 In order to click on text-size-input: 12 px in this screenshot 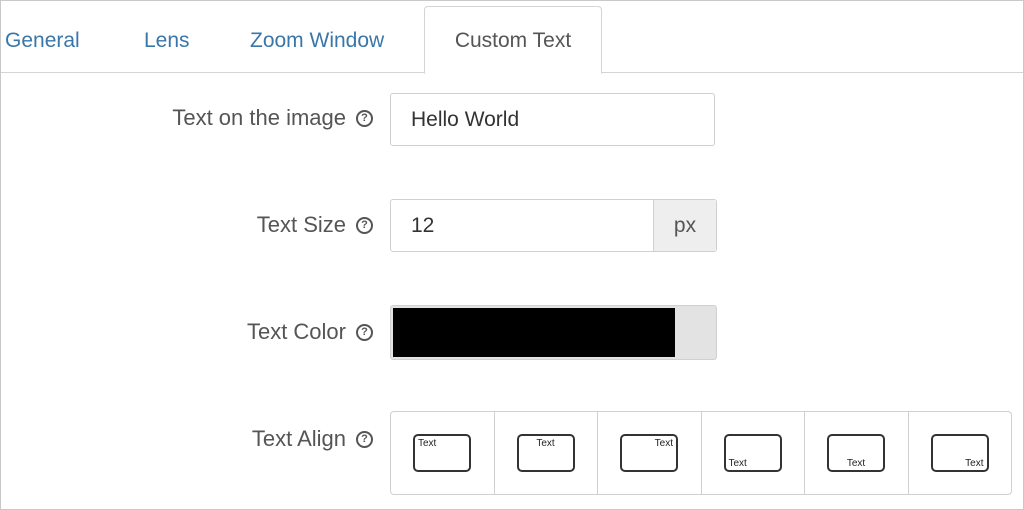, I will do `click(553, 225)`.